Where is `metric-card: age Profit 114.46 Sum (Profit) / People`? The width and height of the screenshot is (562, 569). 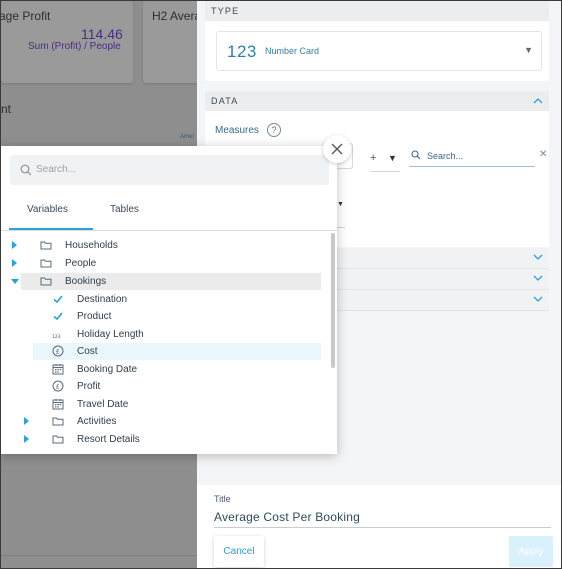 metric-card: age Profit 114.46 Sum (Profit) / People is located at coordinates (67, 42).